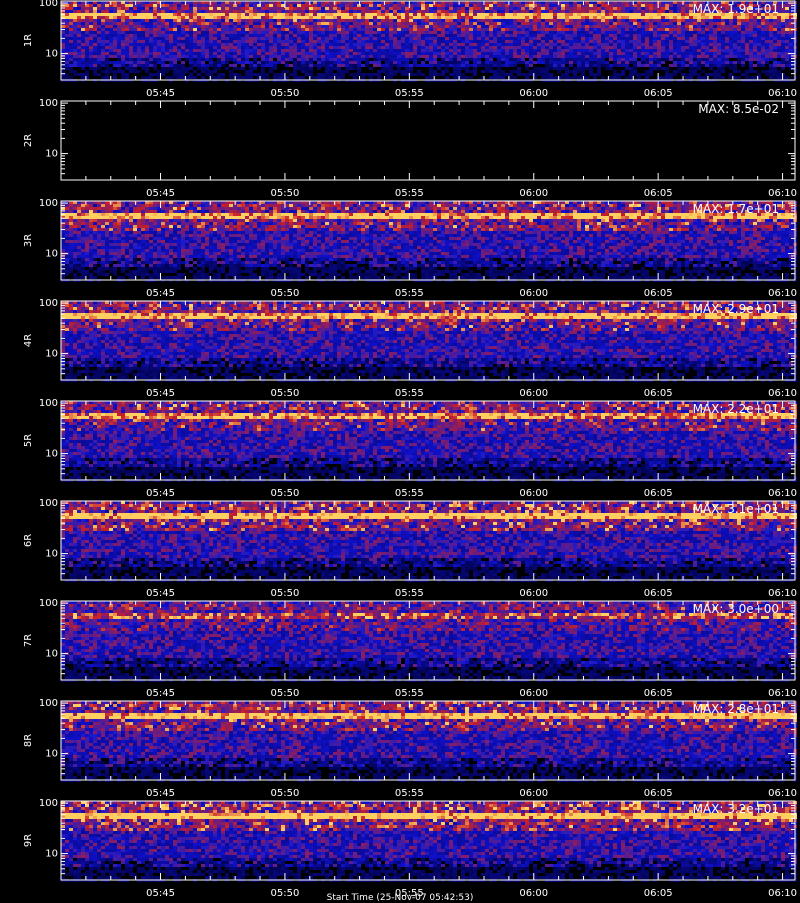 This screenshot has height=903, width=800. What do you see at coordinates (736, 309) in the screenshot?
I see `max-label: MAX: 2.9e+01` at bounding box center [736, 309].